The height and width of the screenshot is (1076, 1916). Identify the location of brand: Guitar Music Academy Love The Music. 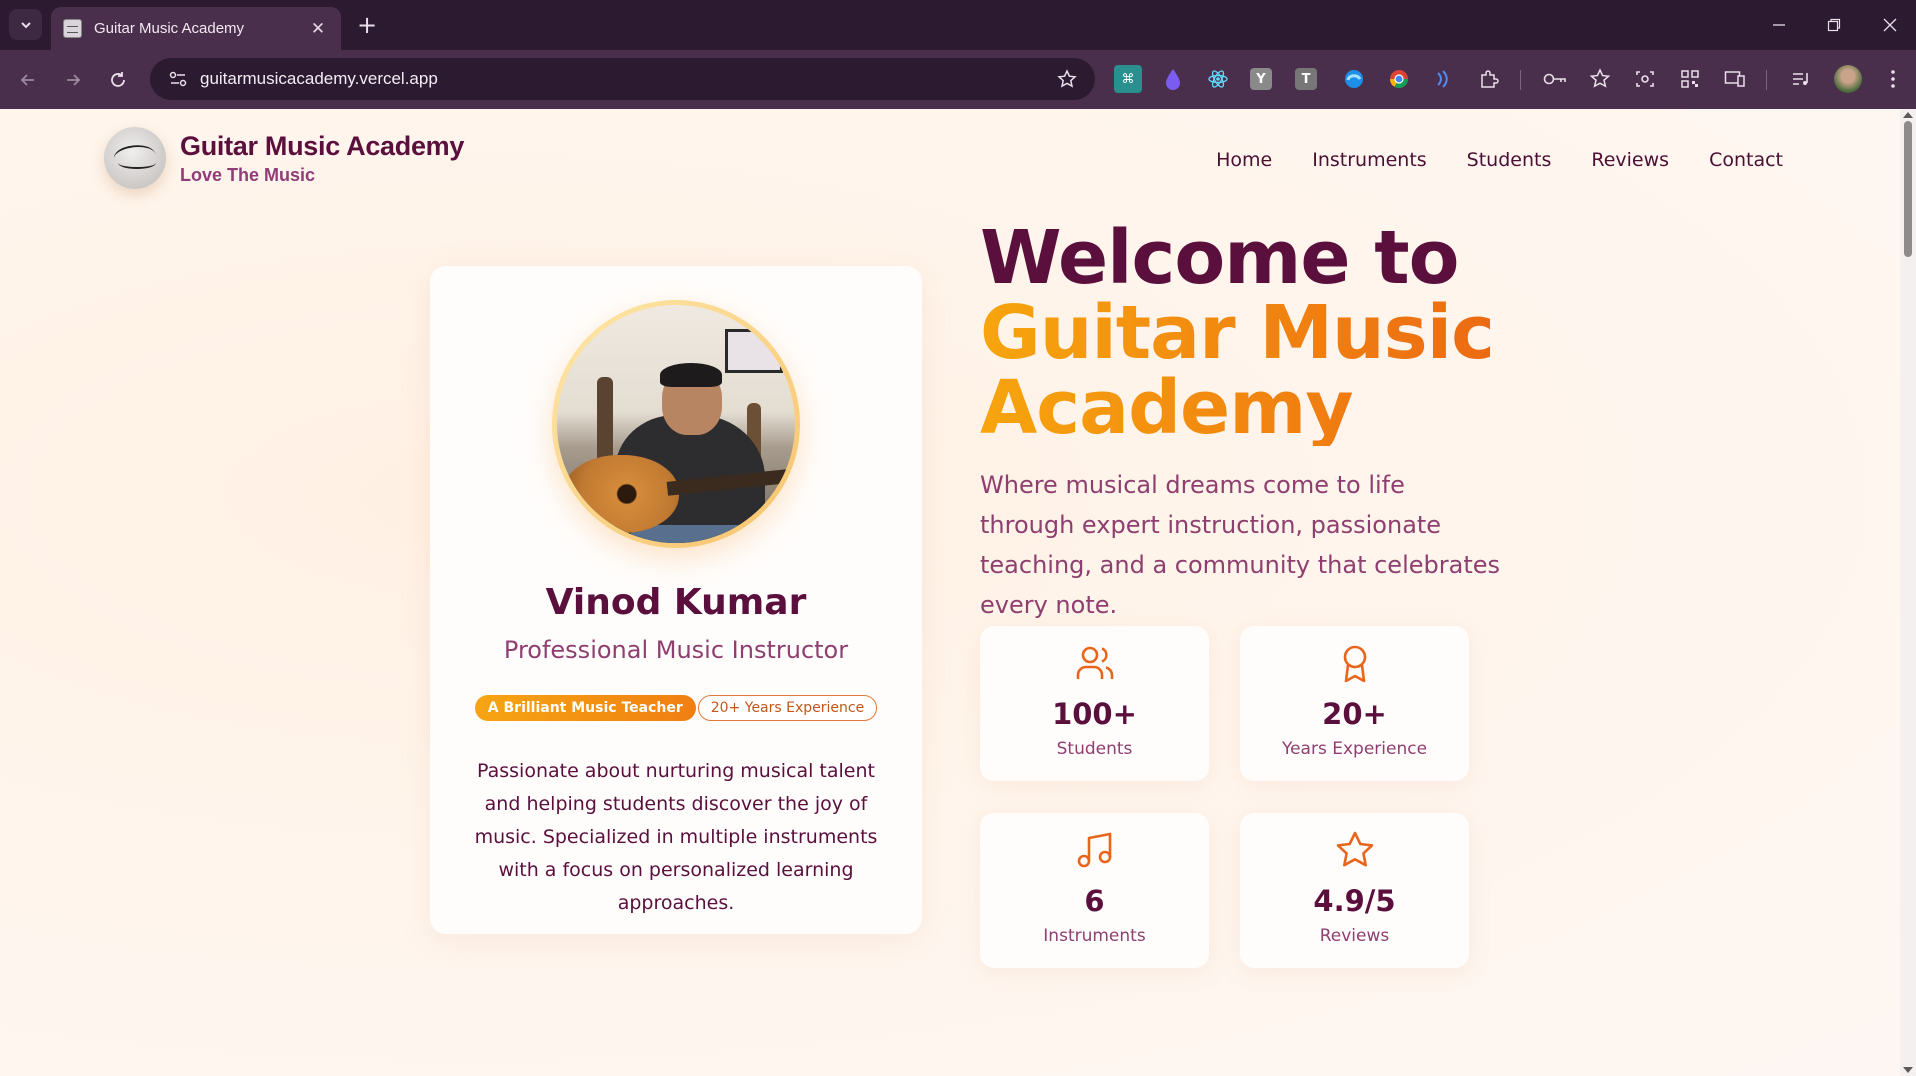
(284, 158).